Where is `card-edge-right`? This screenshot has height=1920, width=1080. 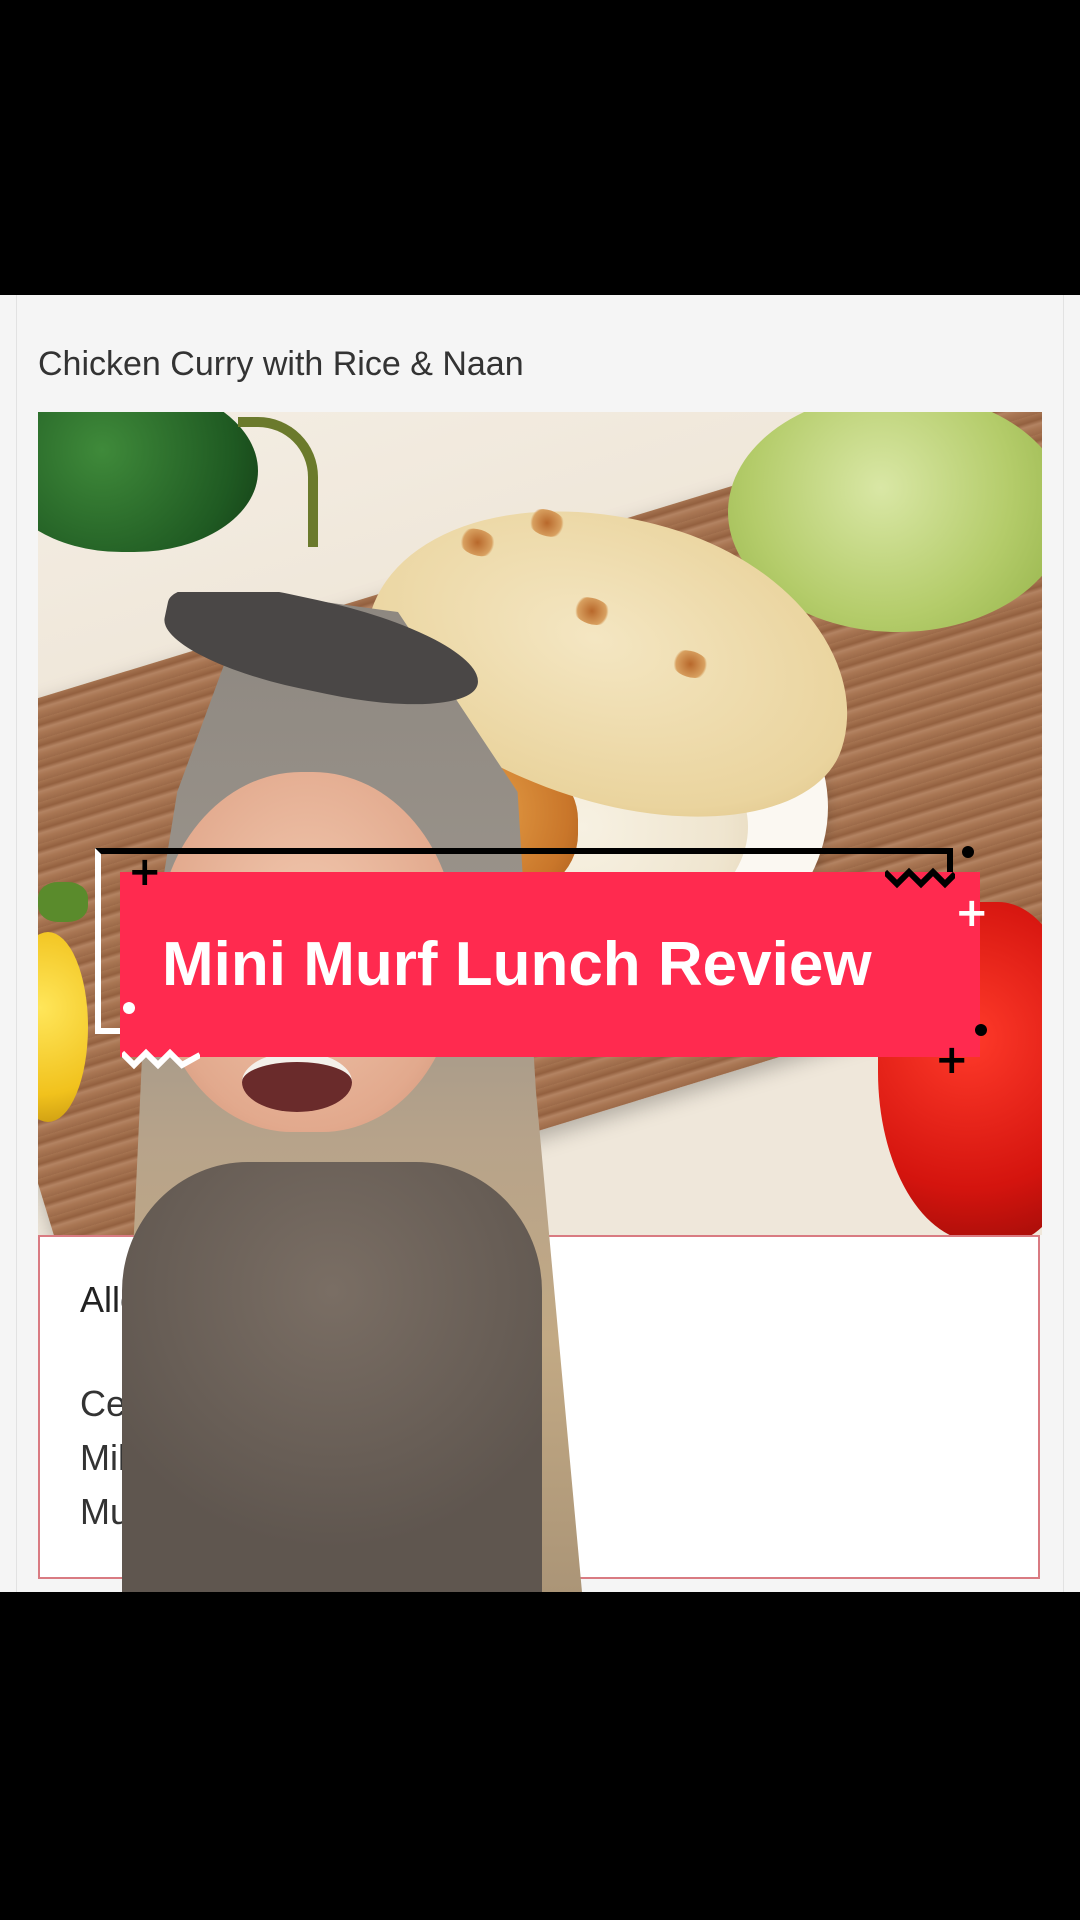 card-edge-right is located at coordinates (1063, 943).